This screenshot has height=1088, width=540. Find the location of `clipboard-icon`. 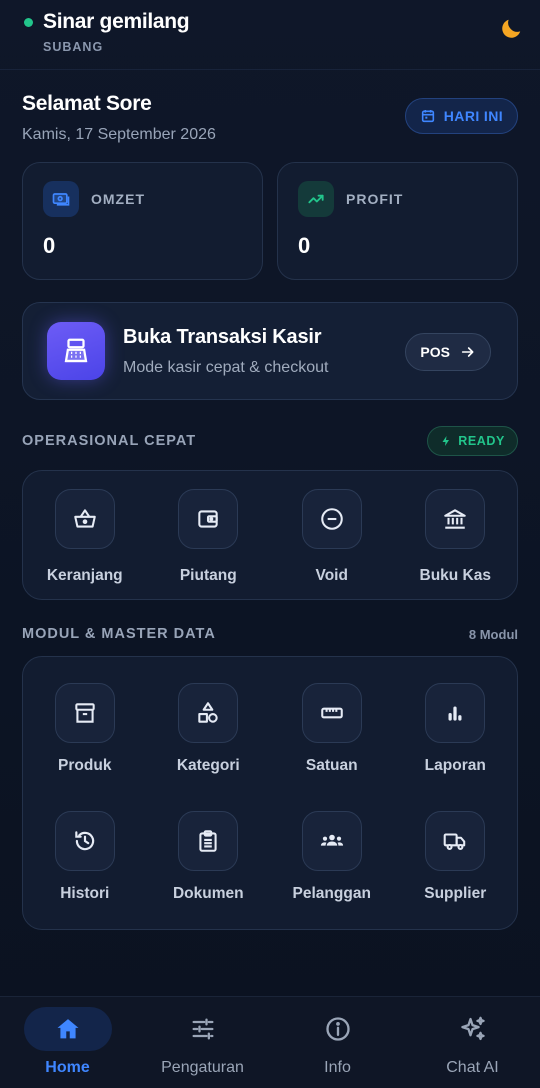

clipboard-icon is located at coordinates (208, 841).